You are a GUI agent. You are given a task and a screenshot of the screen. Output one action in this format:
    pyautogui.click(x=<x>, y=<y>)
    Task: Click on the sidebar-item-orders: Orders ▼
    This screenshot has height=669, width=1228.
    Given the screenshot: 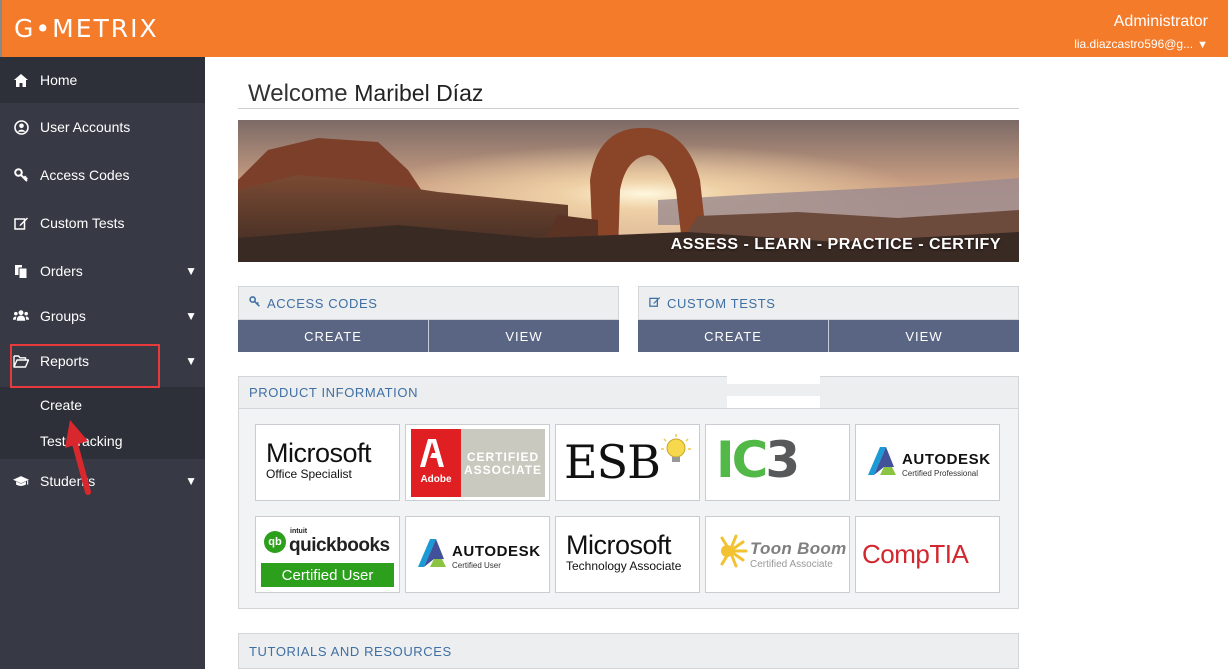 What is the action you would take?
    pyautogui.click(x=102, y=271)
    